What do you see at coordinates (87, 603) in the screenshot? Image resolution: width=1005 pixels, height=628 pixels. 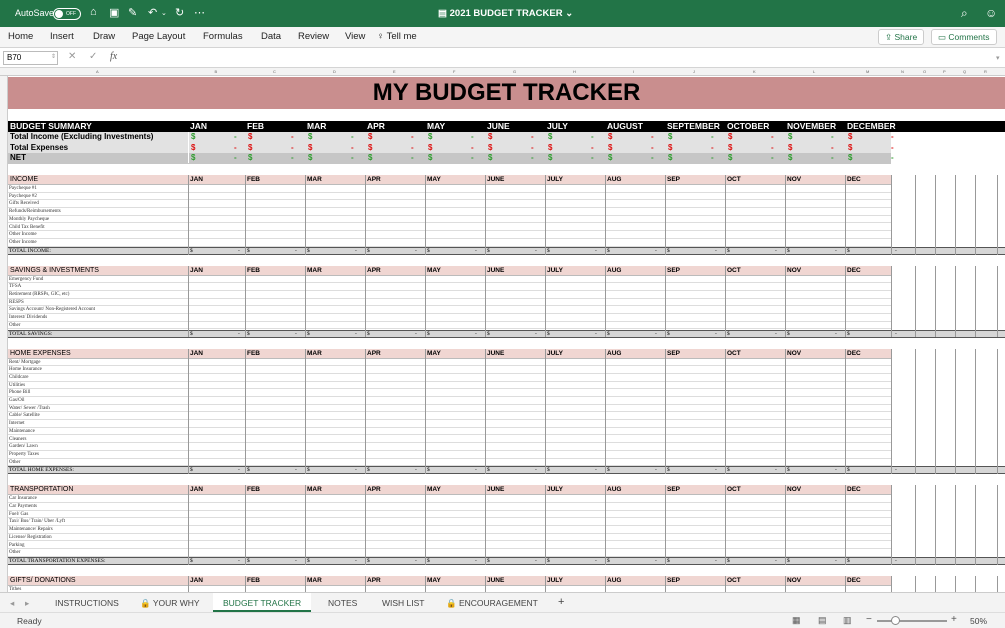 I see `sheet-tab-instructions: INSTRUCTIONS` at bounding box center [87, 603].